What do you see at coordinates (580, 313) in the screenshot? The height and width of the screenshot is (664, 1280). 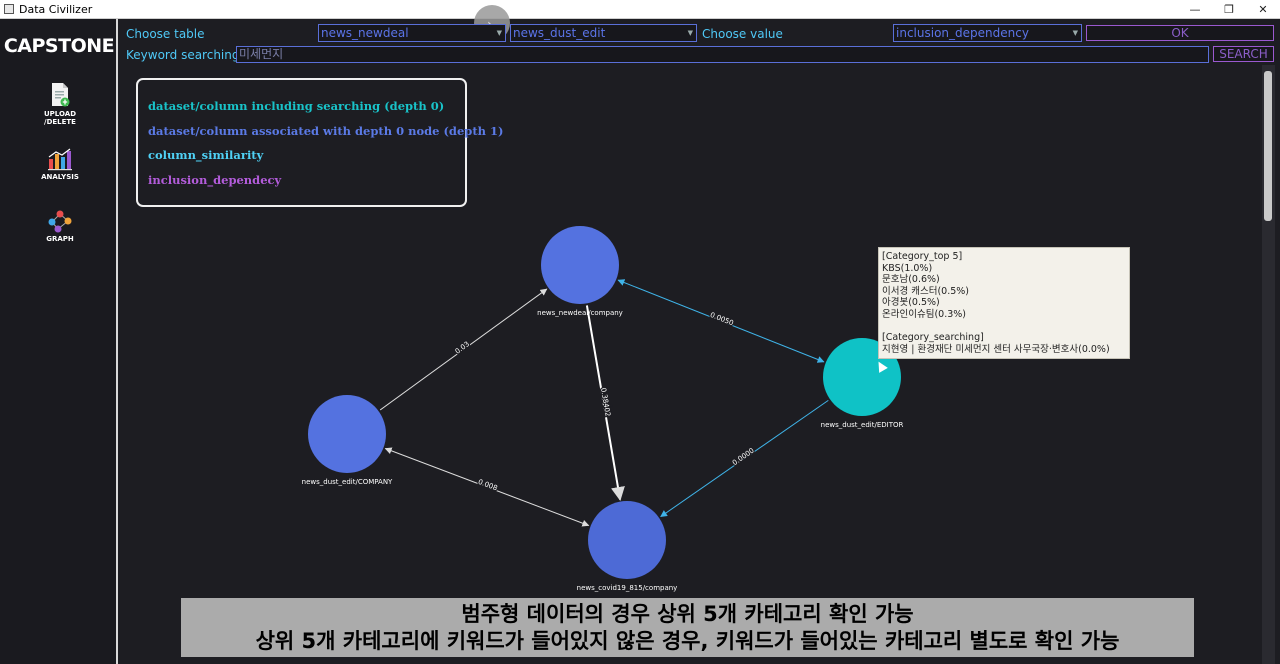 I see `graph-node-label: news_newdeal/company` at bounding box center [580, 313].